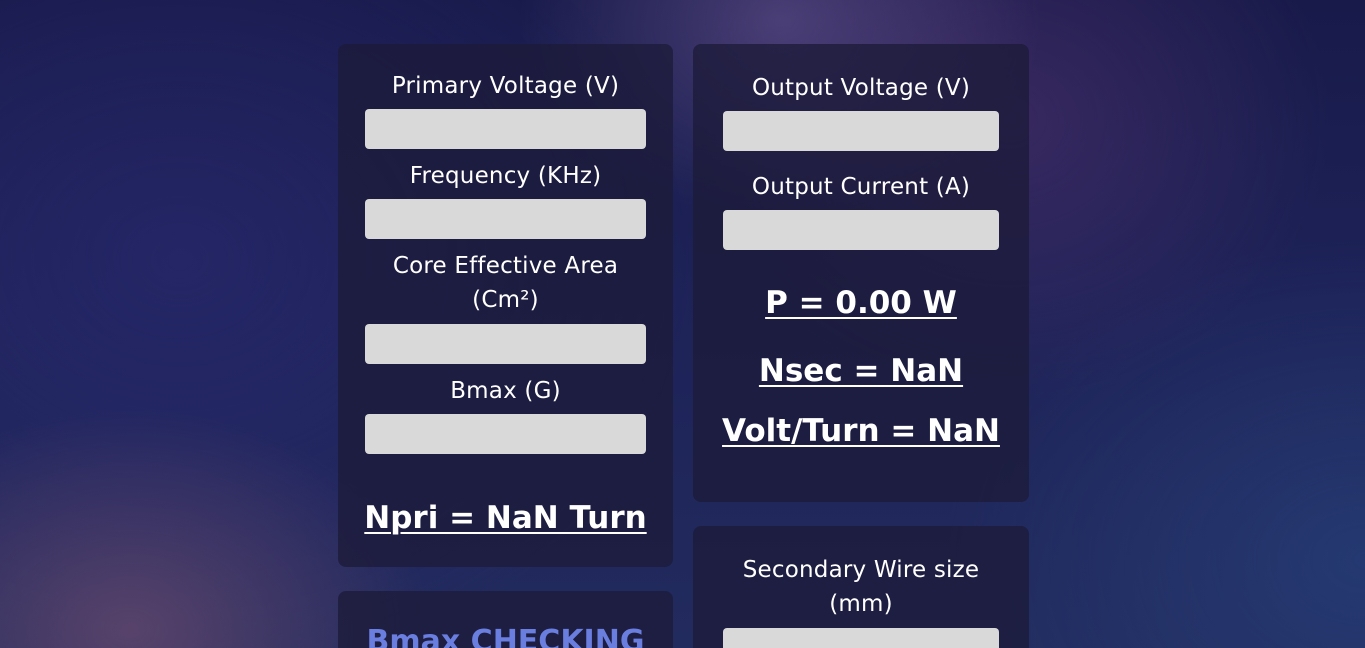 This screenshot has width=1365, height=648. Describe the element at coordinates (861, 230) in the screenshot. I see `output-current-input` at that location.